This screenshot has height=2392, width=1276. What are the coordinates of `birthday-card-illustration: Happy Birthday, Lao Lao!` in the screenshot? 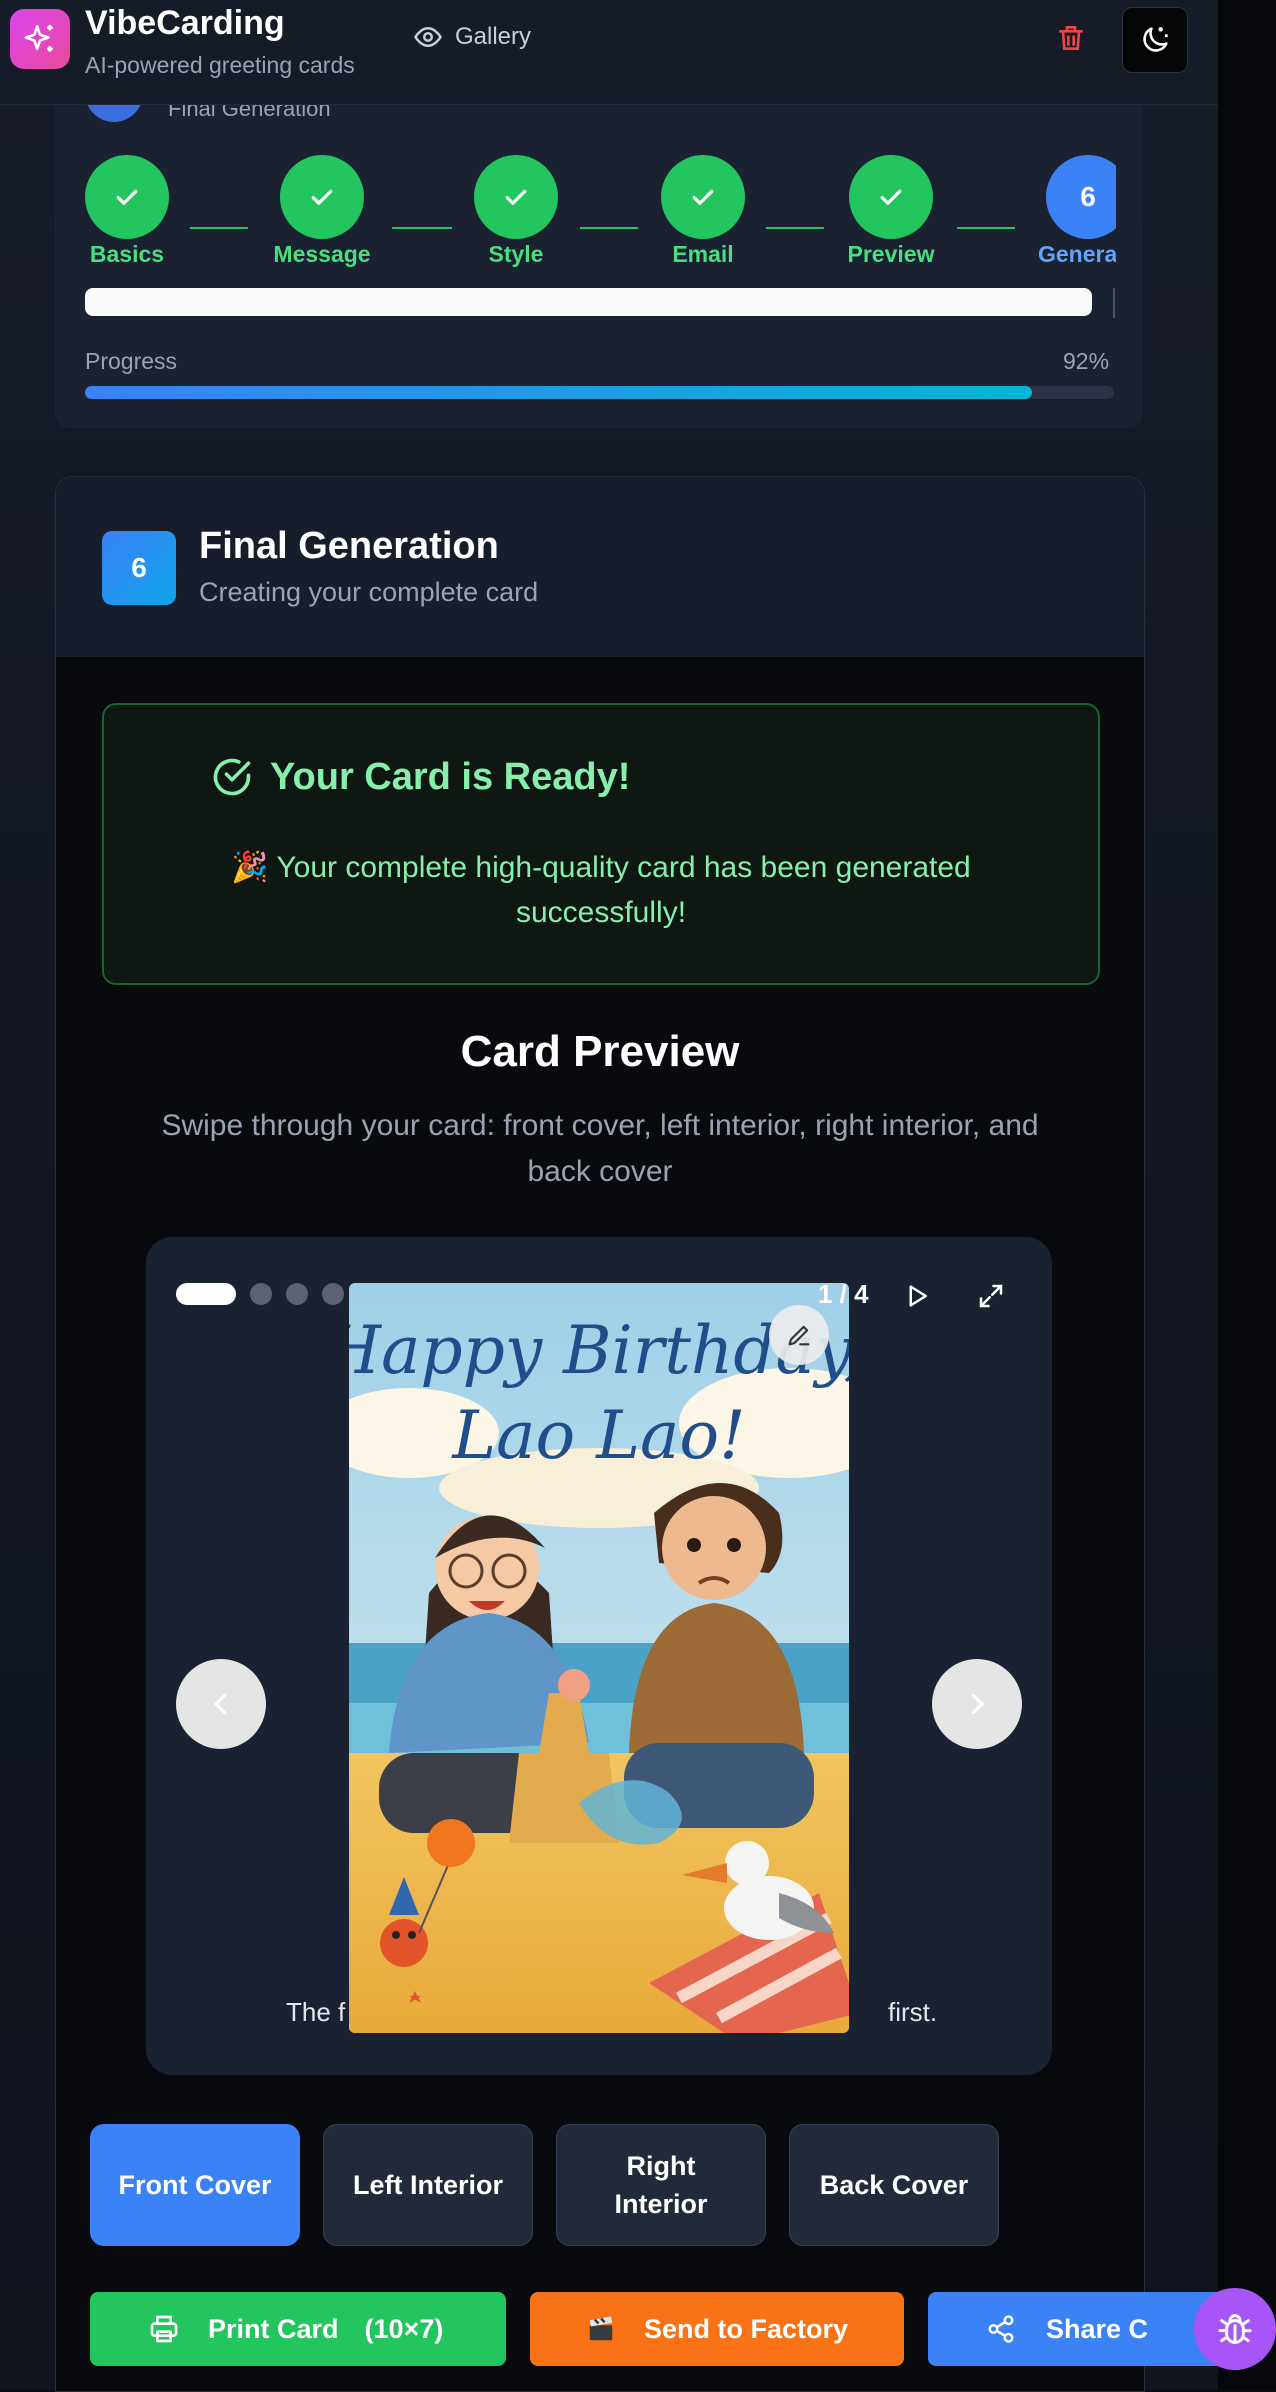 It's located at (599, 1658).